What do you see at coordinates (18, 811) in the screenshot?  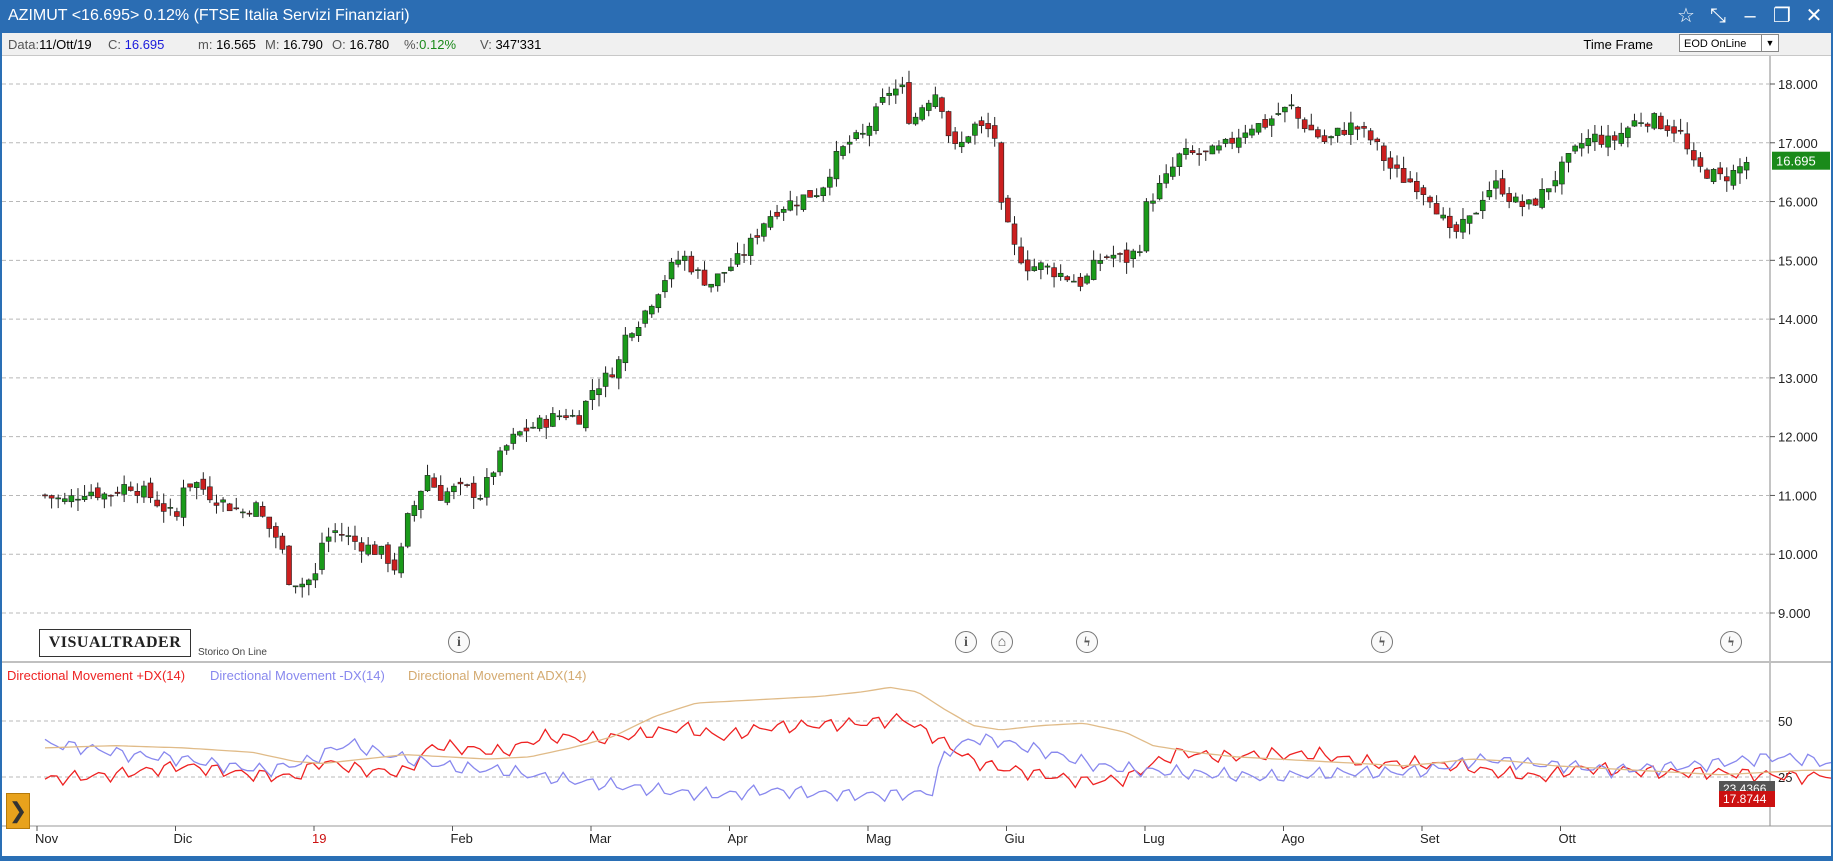 I see `chevron-right-icon: ❯` at bounding box center [18, 811].